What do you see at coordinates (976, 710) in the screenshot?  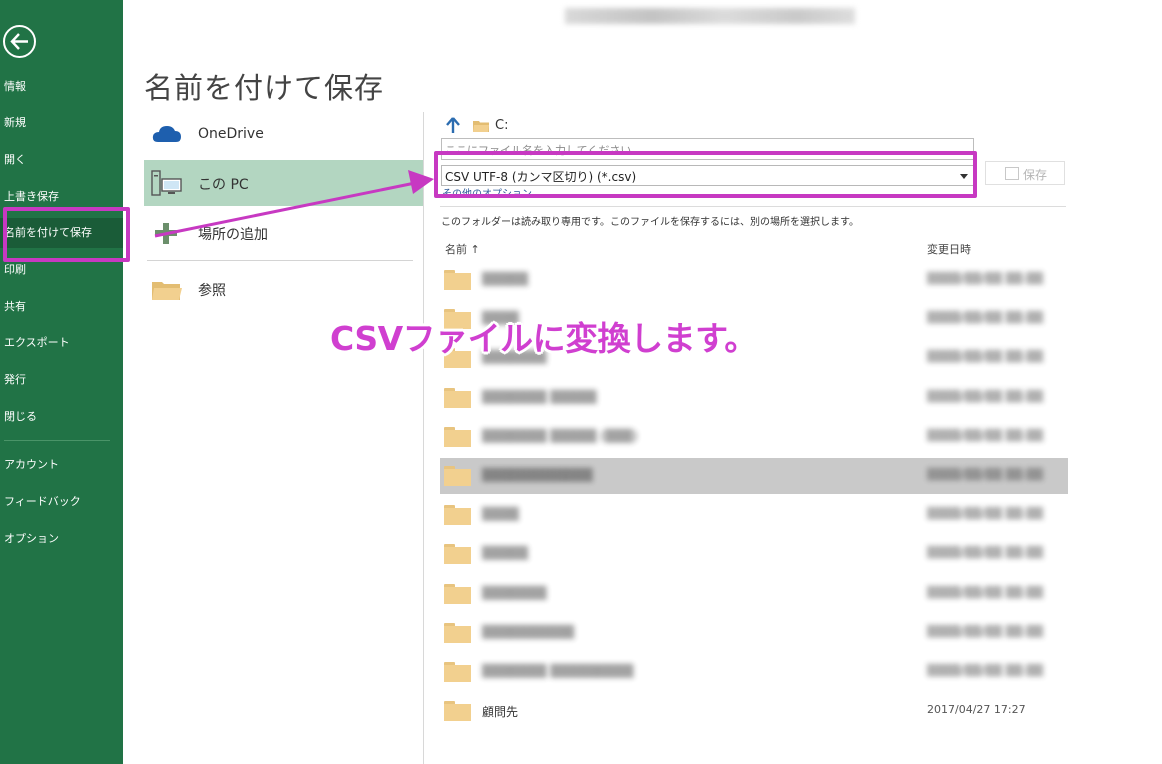 I see `folder-date: 2017/04/27 17:27` at bounding box center [976, 710].